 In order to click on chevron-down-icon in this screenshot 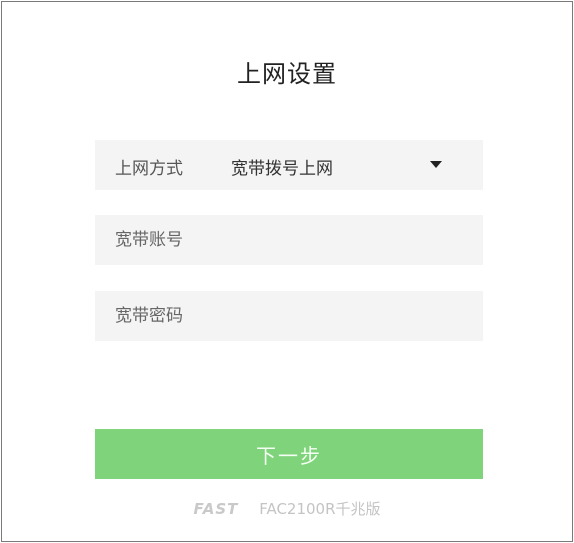, I will do `click(436, 164)`.